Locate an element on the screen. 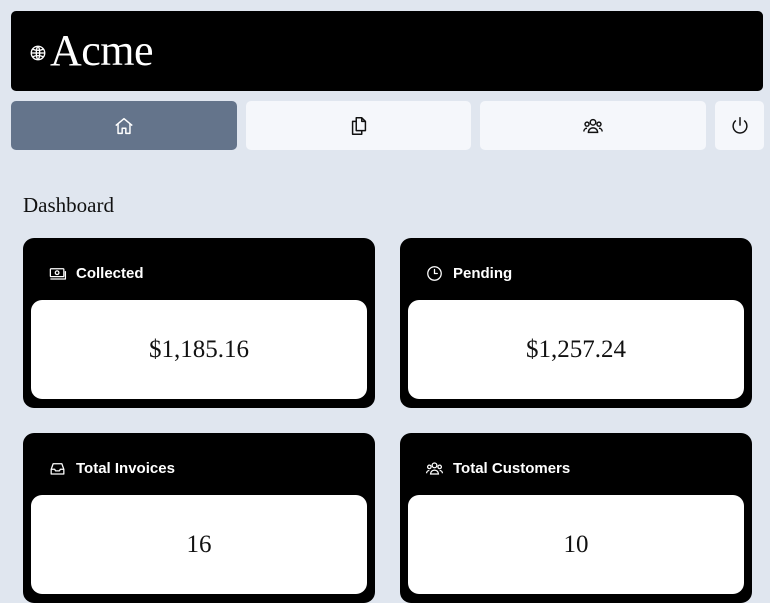 The height and width of the screenshot is (603, 770). total-customers-value: 10 is located at coordinates (576, 544).